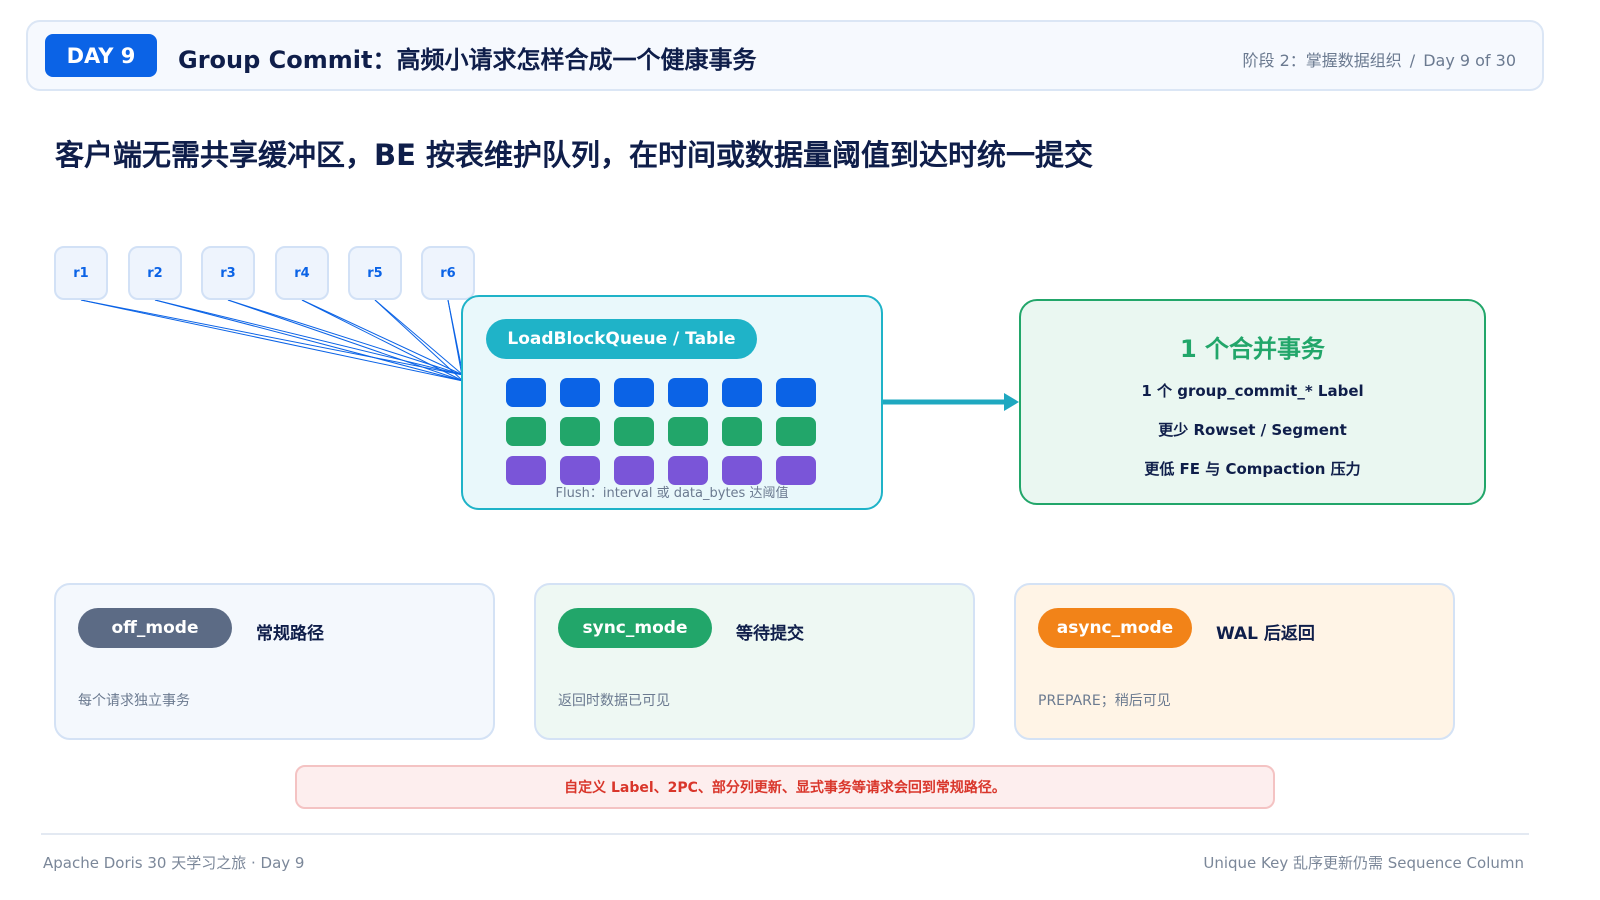  I want to click on mode-card-off: off_mode 常规路径 每个请求独立事务, so click(274, 661).